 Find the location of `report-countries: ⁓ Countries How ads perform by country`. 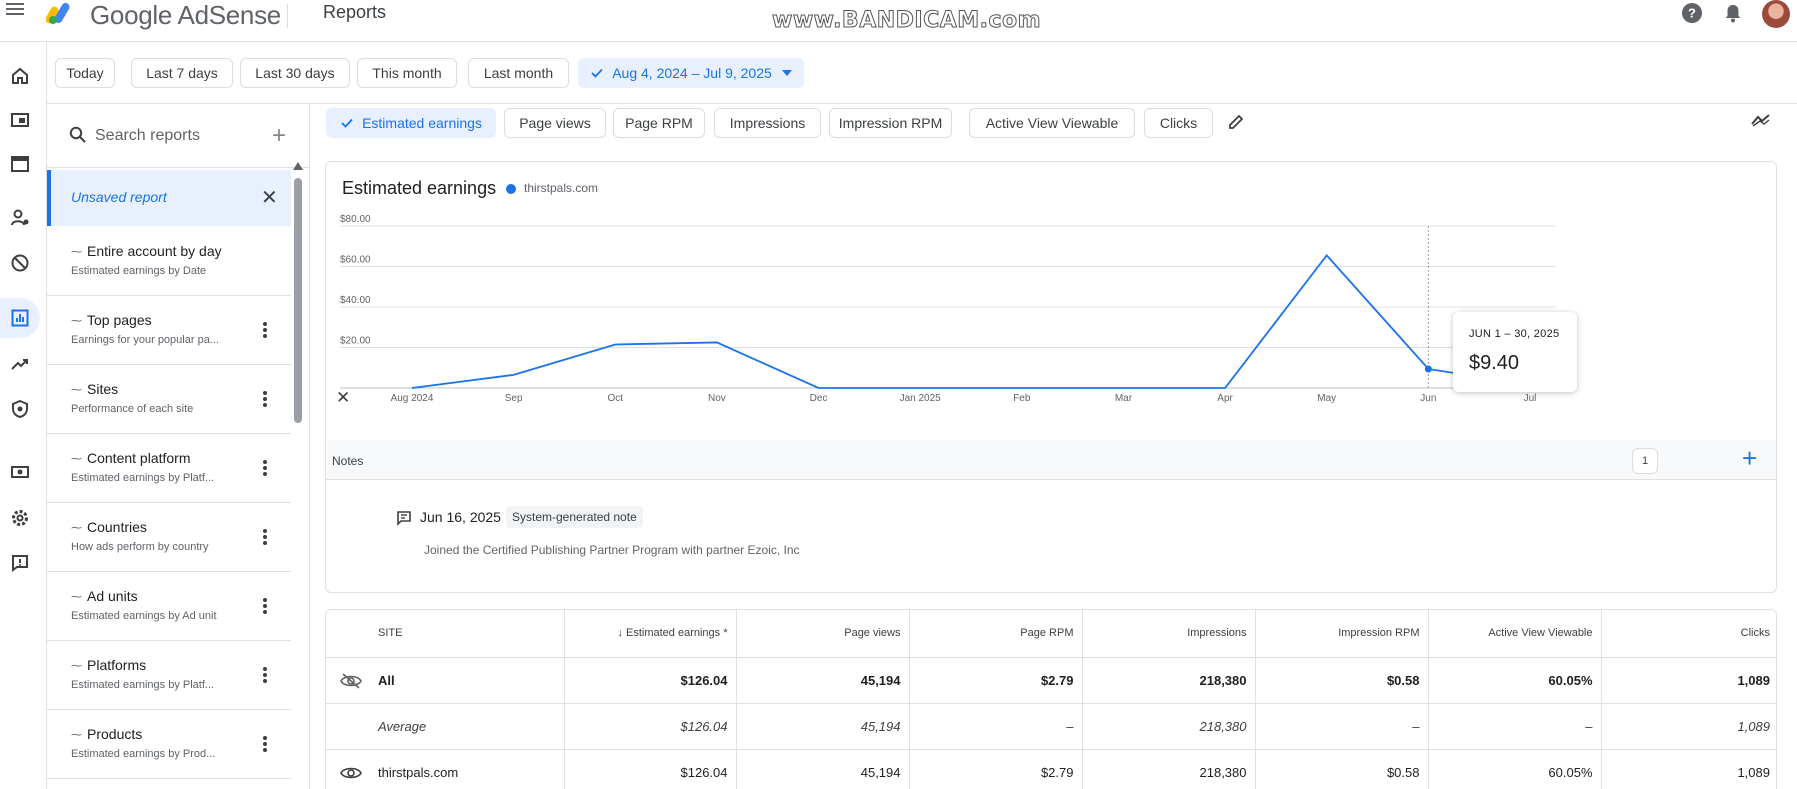

report-countries: ⁓ Countries How ads perform by country is located at coordinates (169, 537).